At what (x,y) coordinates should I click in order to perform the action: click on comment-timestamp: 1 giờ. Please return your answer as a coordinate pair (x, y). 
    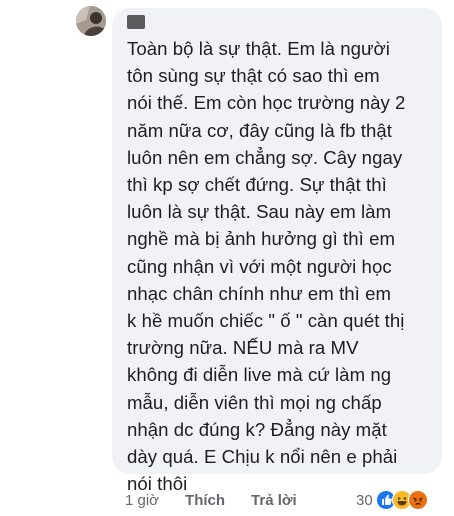
    Looking at the image, I should click on (142, 500).